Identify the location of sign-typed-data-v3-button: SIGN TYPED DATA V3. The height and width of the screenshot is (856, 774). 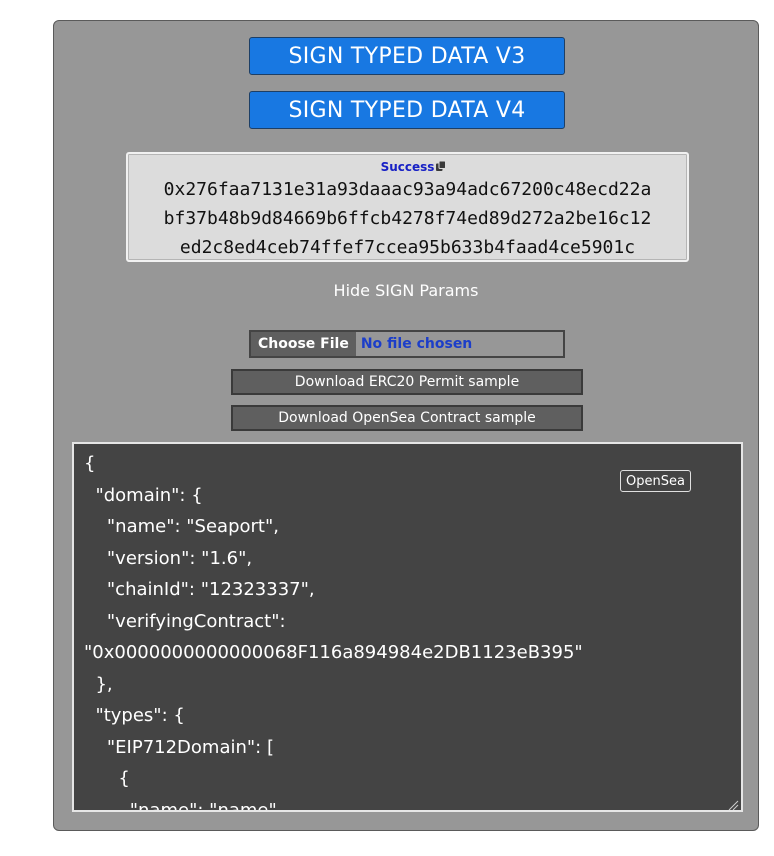
(407, 56).